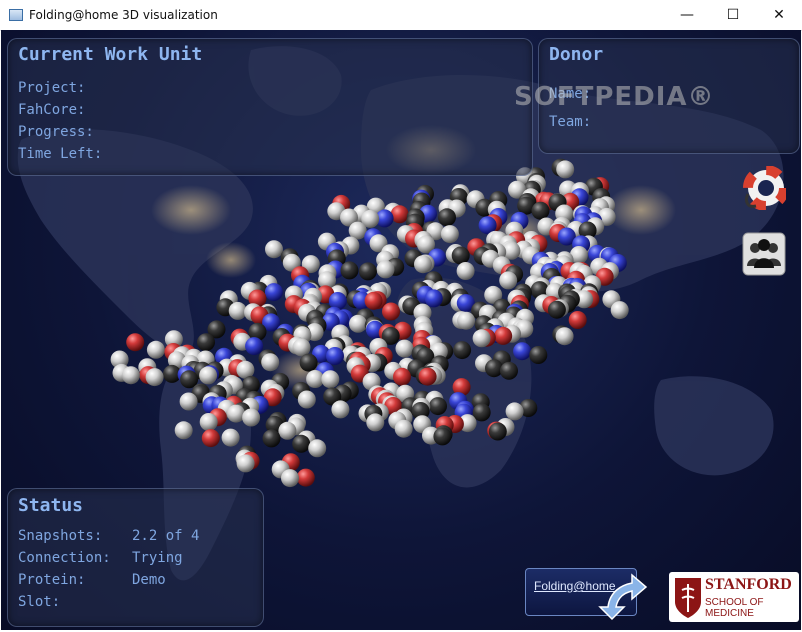  I want to click on folding-at-home-logo: Folding@home, so click(586, 594).